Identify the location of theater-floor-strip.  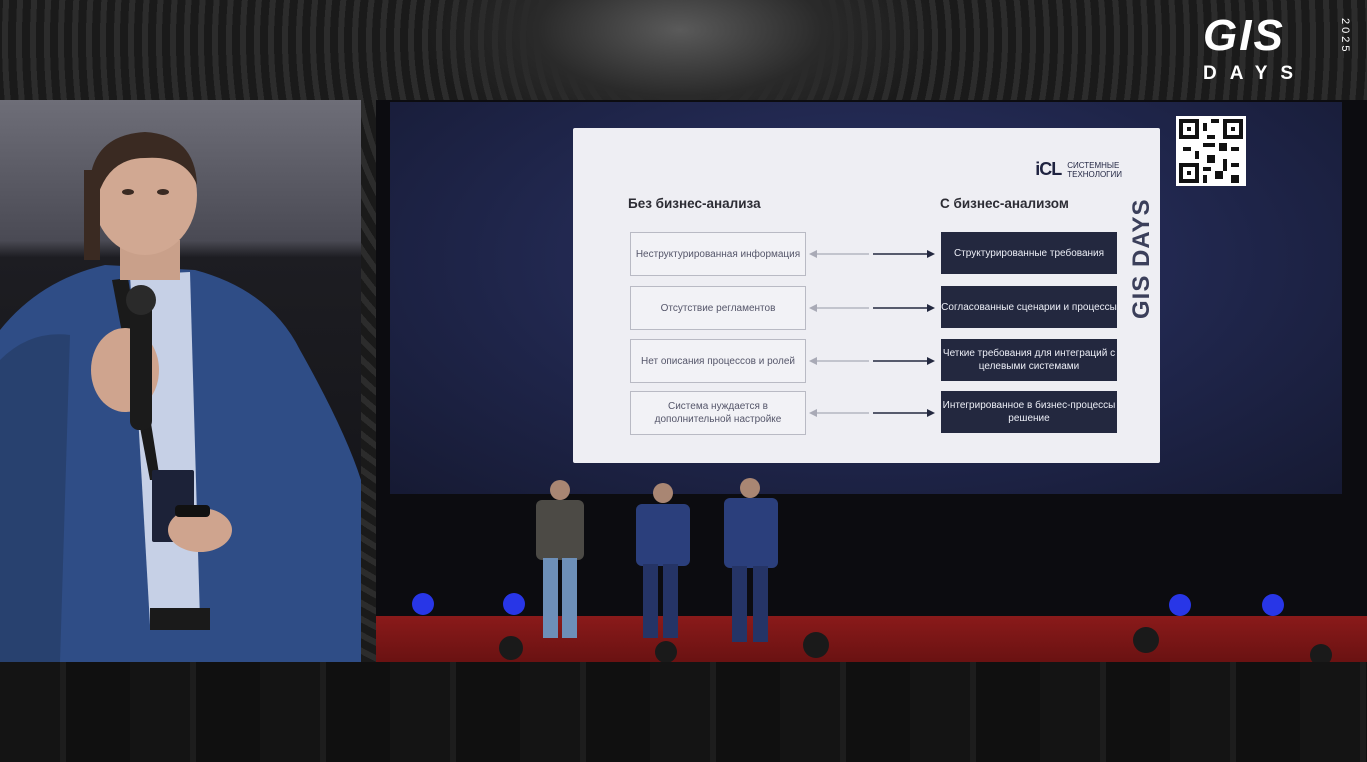
(683, 712).